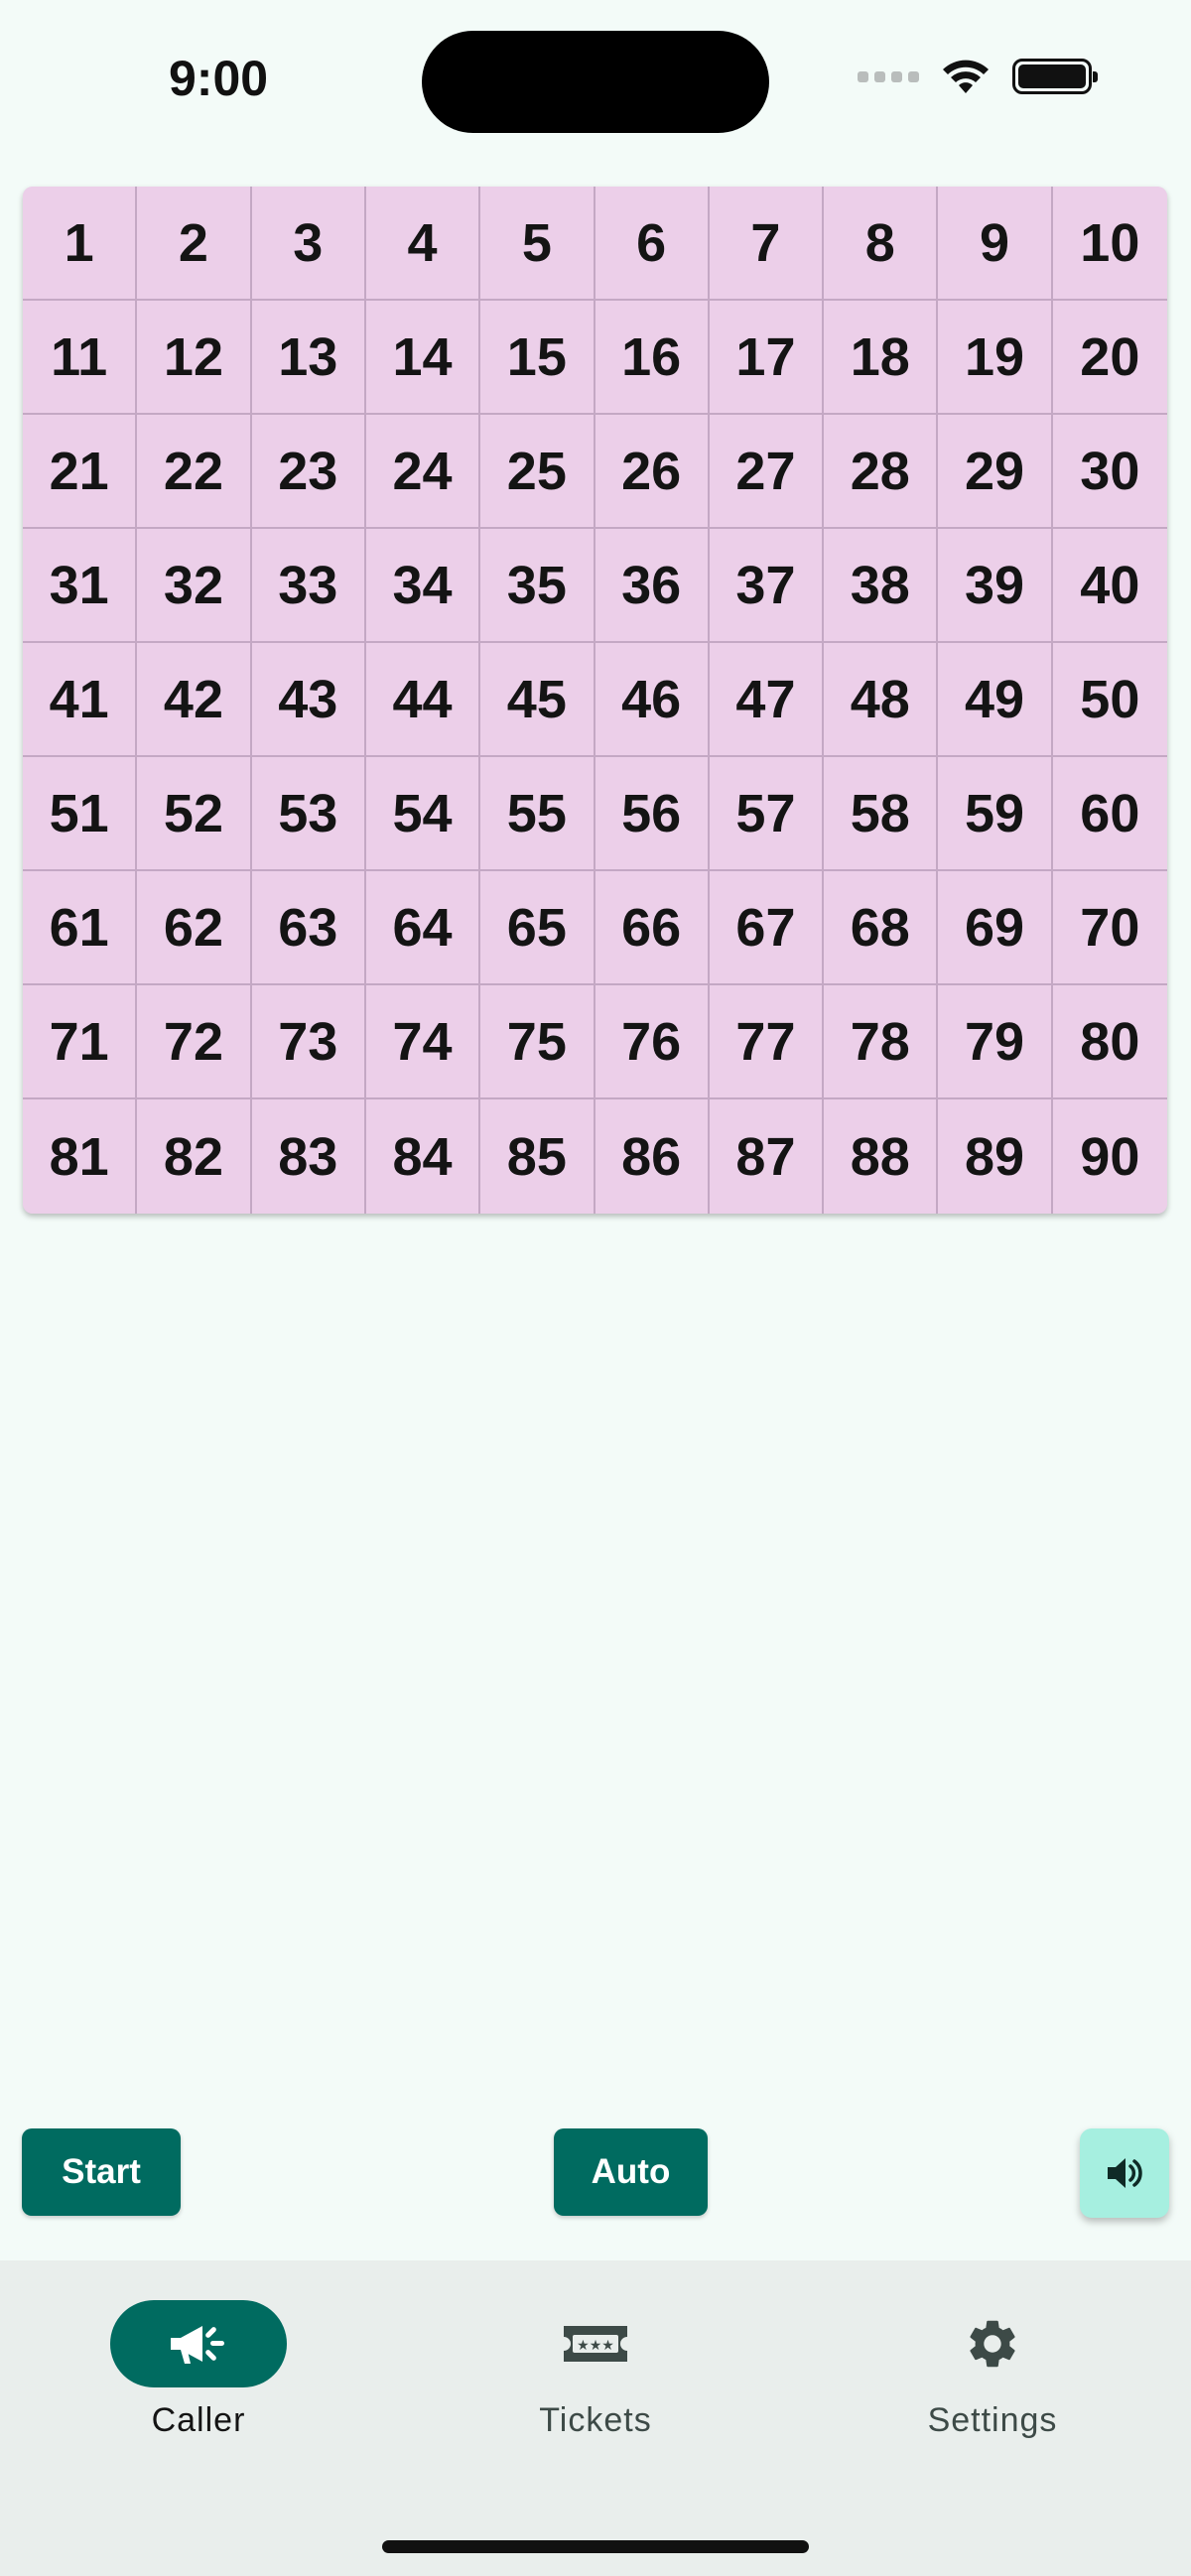 Image resolution: width=1191 pixels, height=2576 pixels. I want to click on number-cell: 27, so click(767, 472).